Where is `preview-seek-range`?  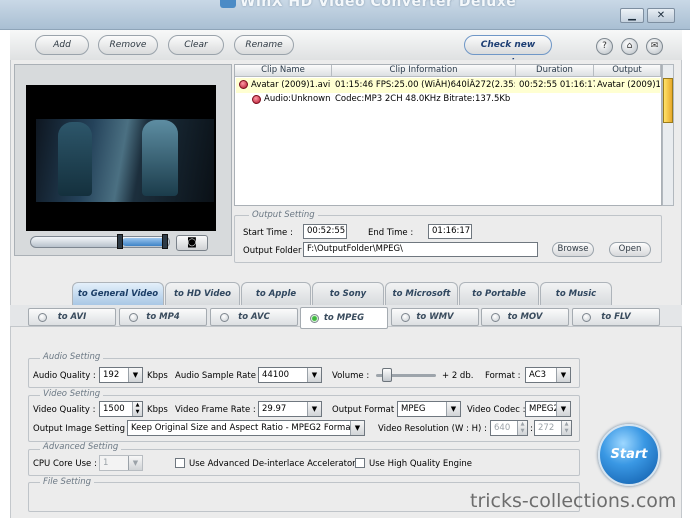
preview-seek-range is located at coordinates (144, 242).